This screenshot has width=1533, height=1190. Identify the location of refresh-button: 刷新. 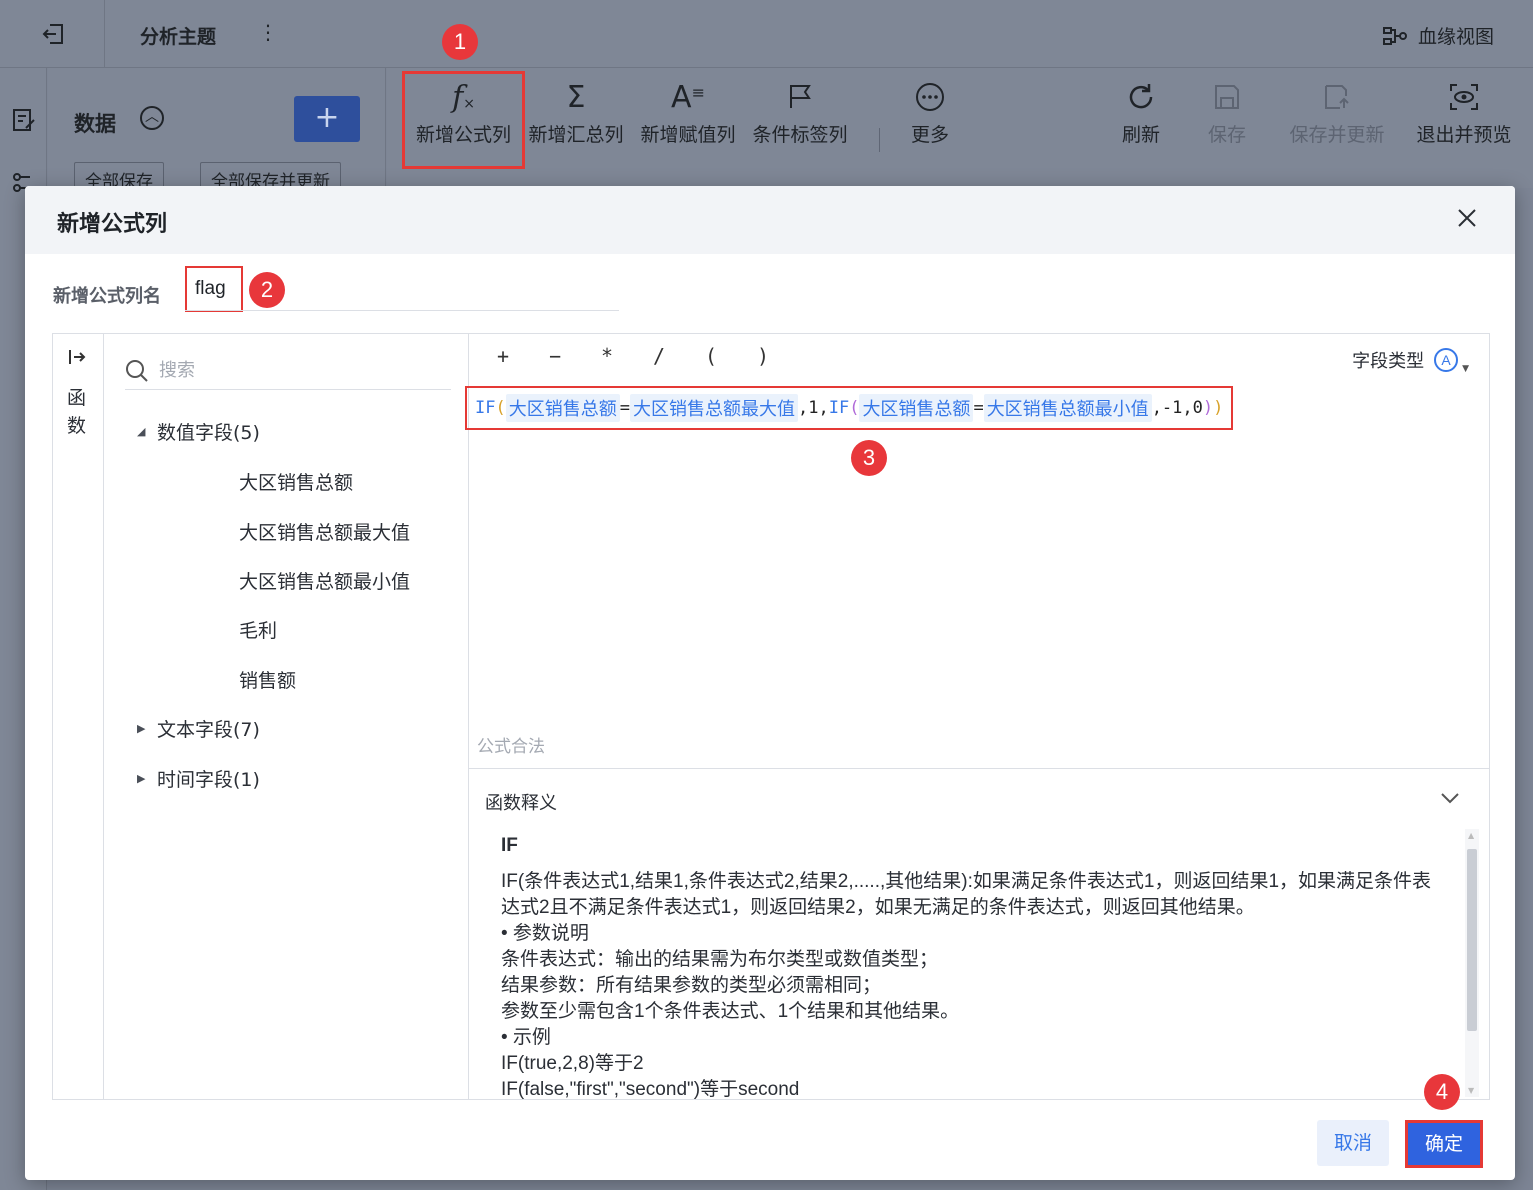
(1141, 120).